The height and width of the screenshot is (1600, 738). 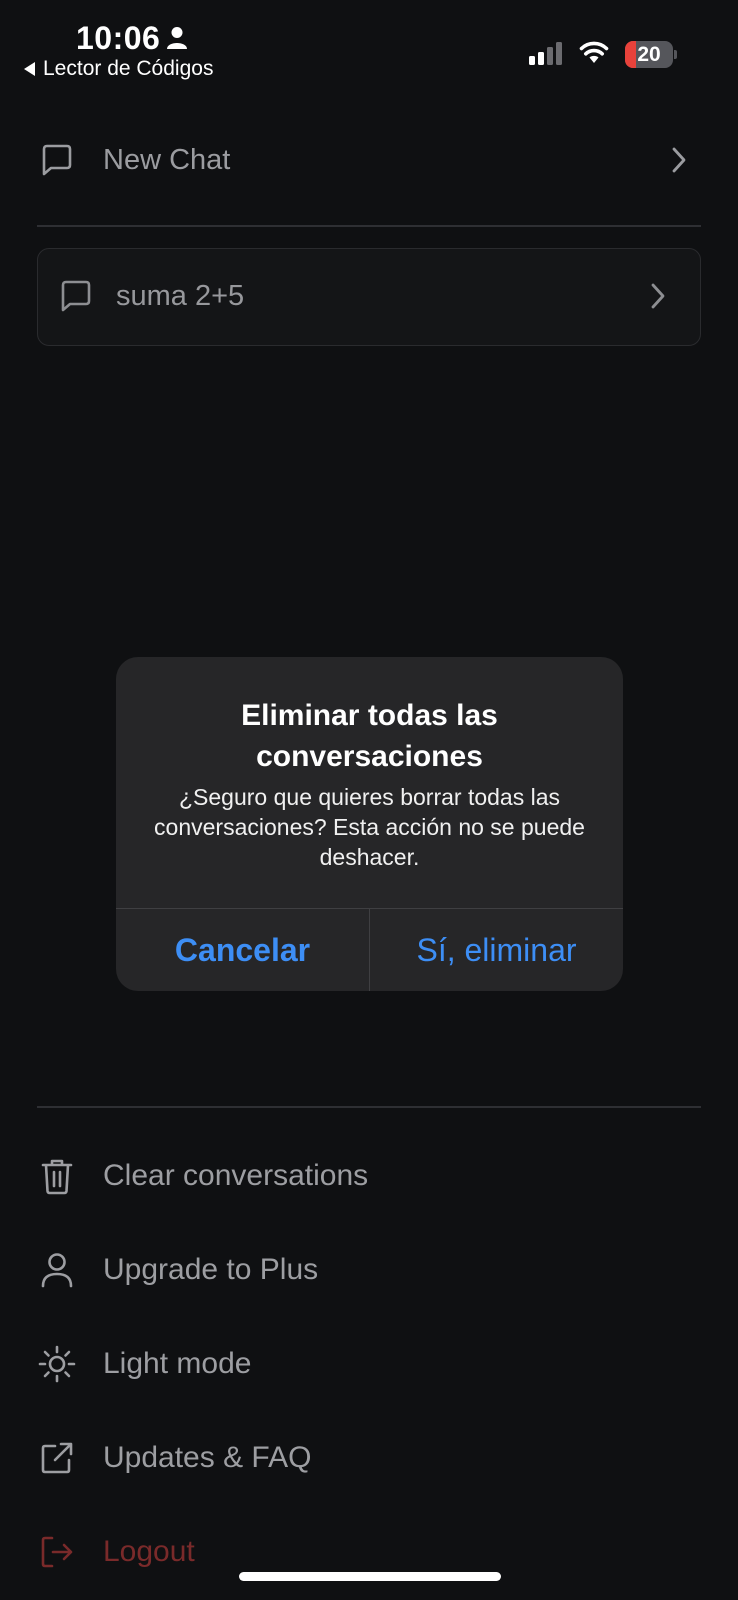 What do you see at coordinates (128, 68) in the screenshot?
I see `back-app-label: Lector de Códigos` at bounding box center [128, 68].